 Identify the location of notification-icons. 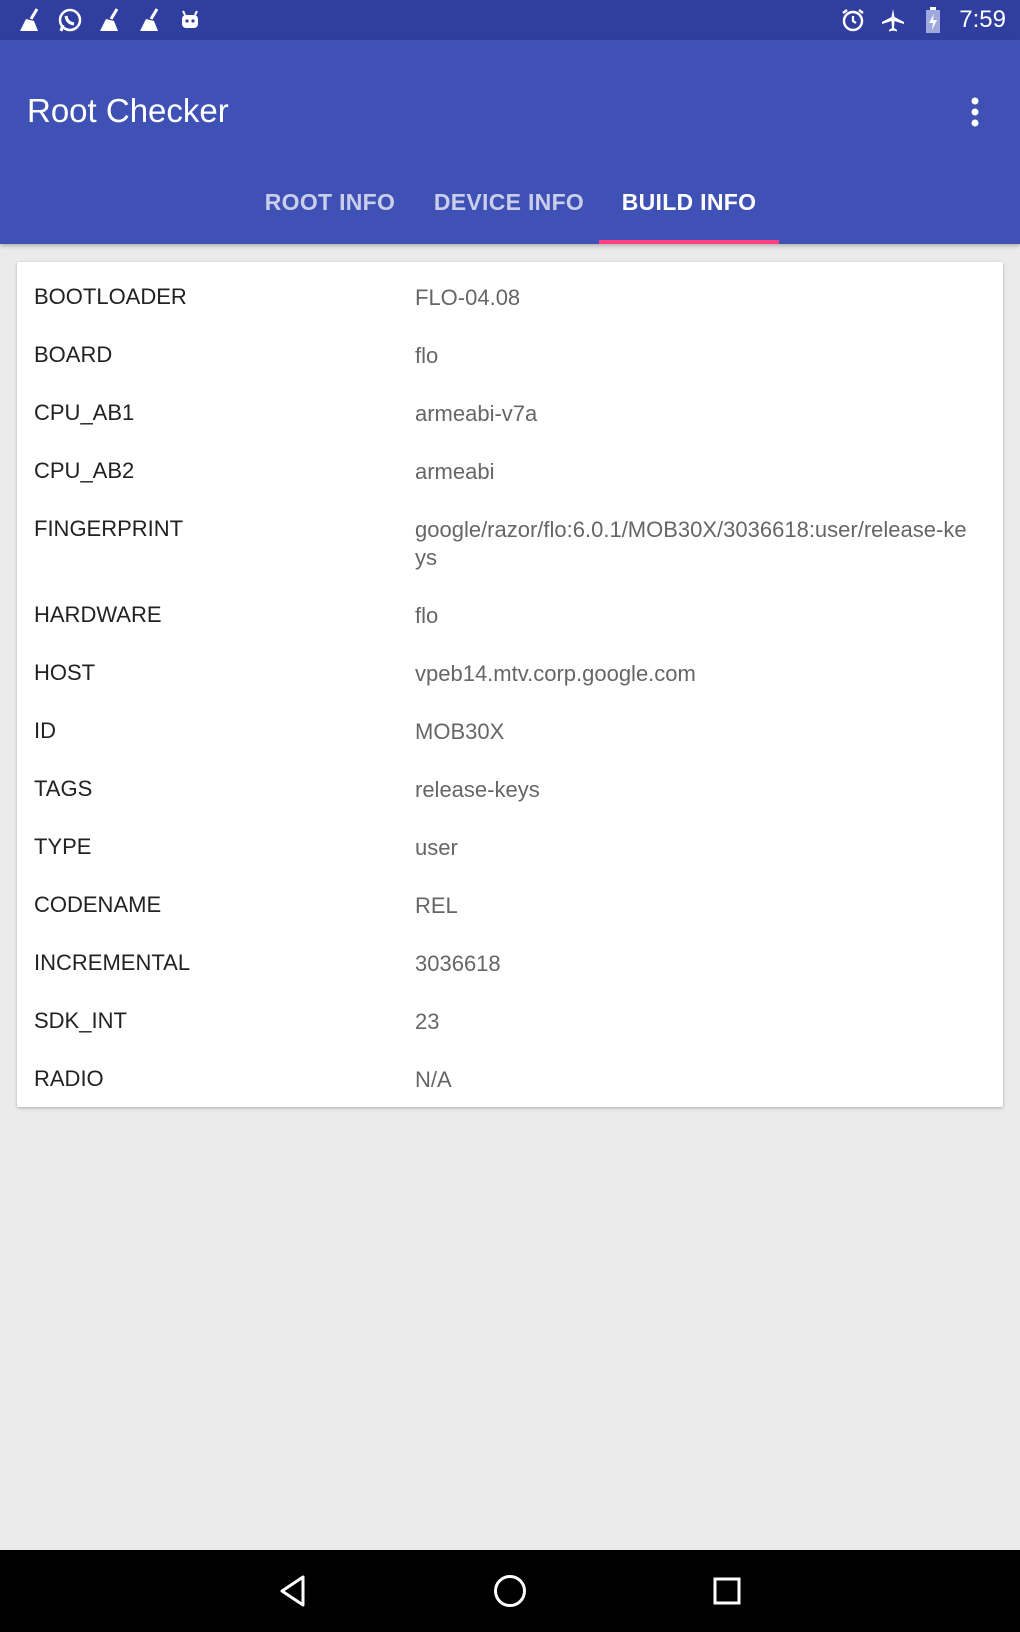
(110, 20).